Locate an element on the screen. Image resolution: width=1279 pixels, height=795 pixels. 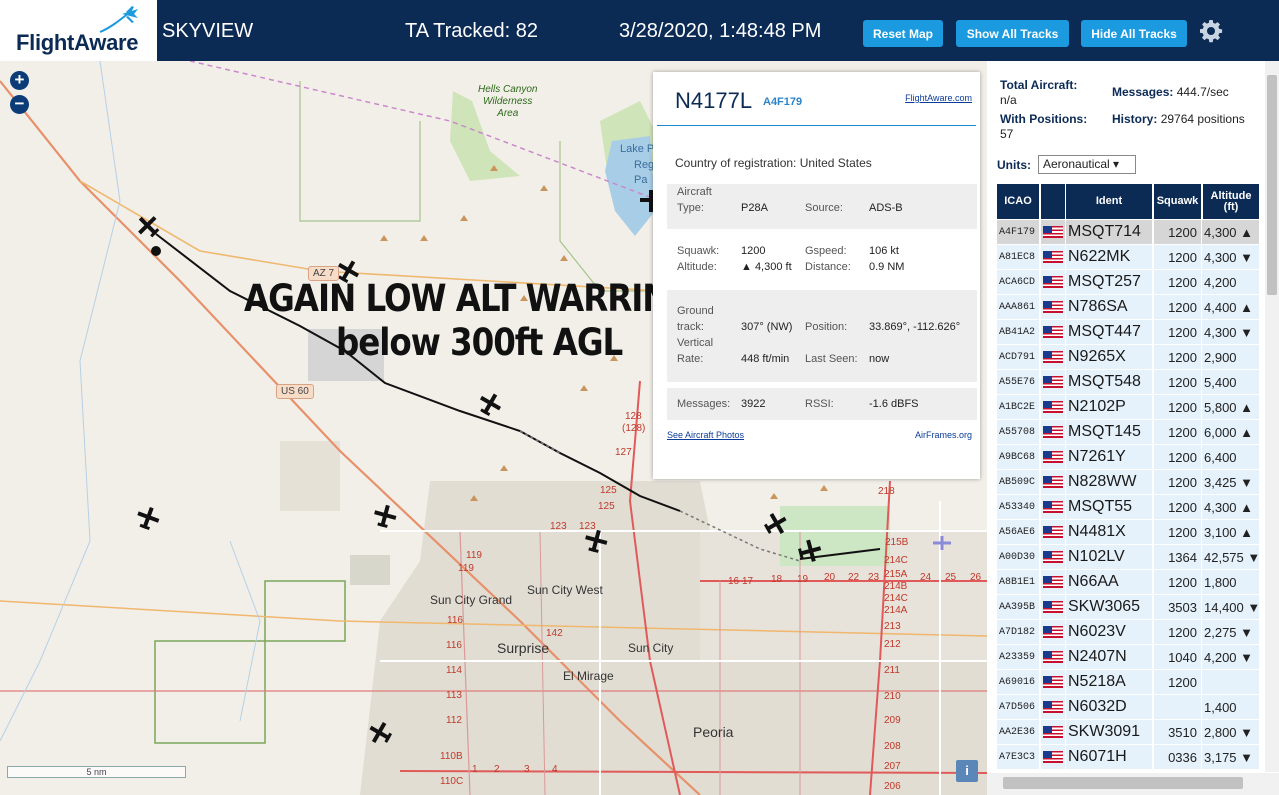
road-number: 2 is located at coordinates (497, 769).